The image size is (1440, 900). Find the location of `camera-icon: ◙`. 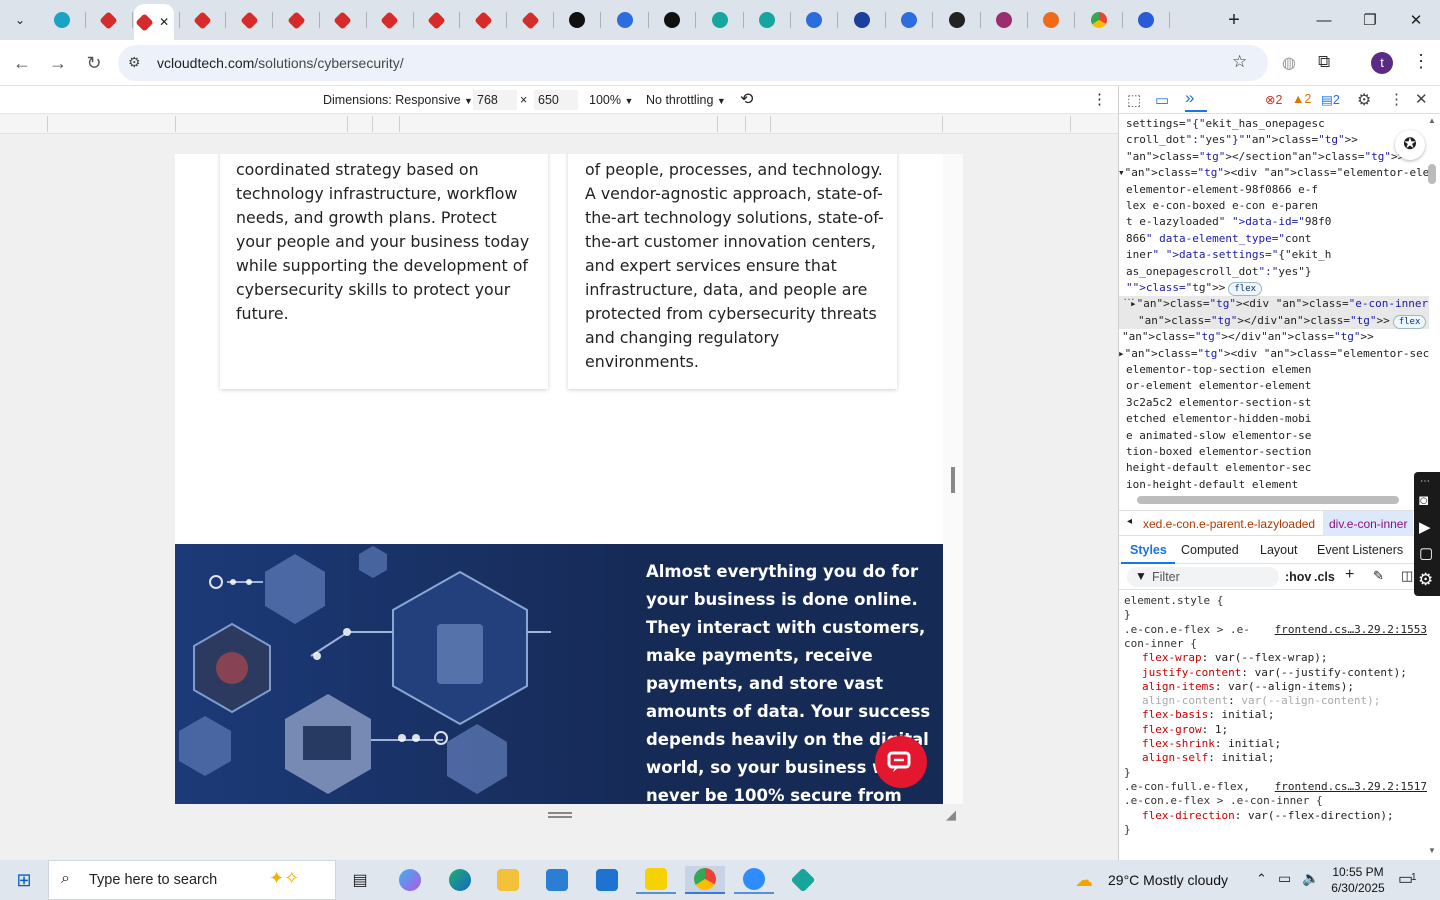

camera-icon: ◙ is located at coordinates (1423, 500).